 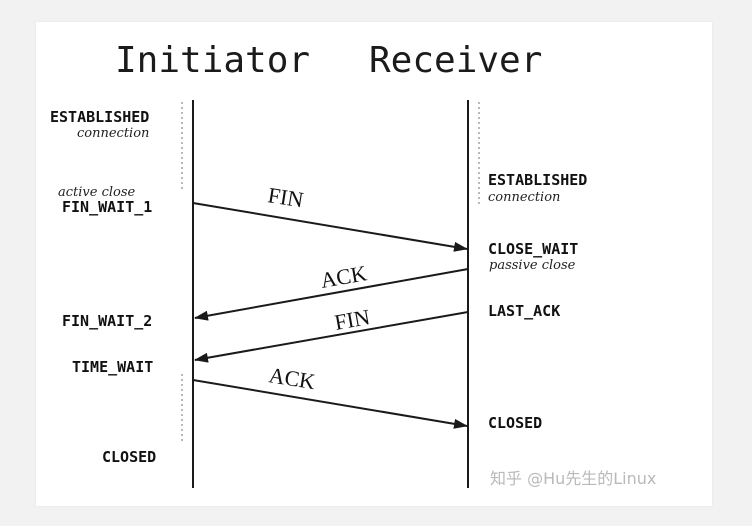 I want to click on initiator-note-connection: connection, so click(x=113, y=133).